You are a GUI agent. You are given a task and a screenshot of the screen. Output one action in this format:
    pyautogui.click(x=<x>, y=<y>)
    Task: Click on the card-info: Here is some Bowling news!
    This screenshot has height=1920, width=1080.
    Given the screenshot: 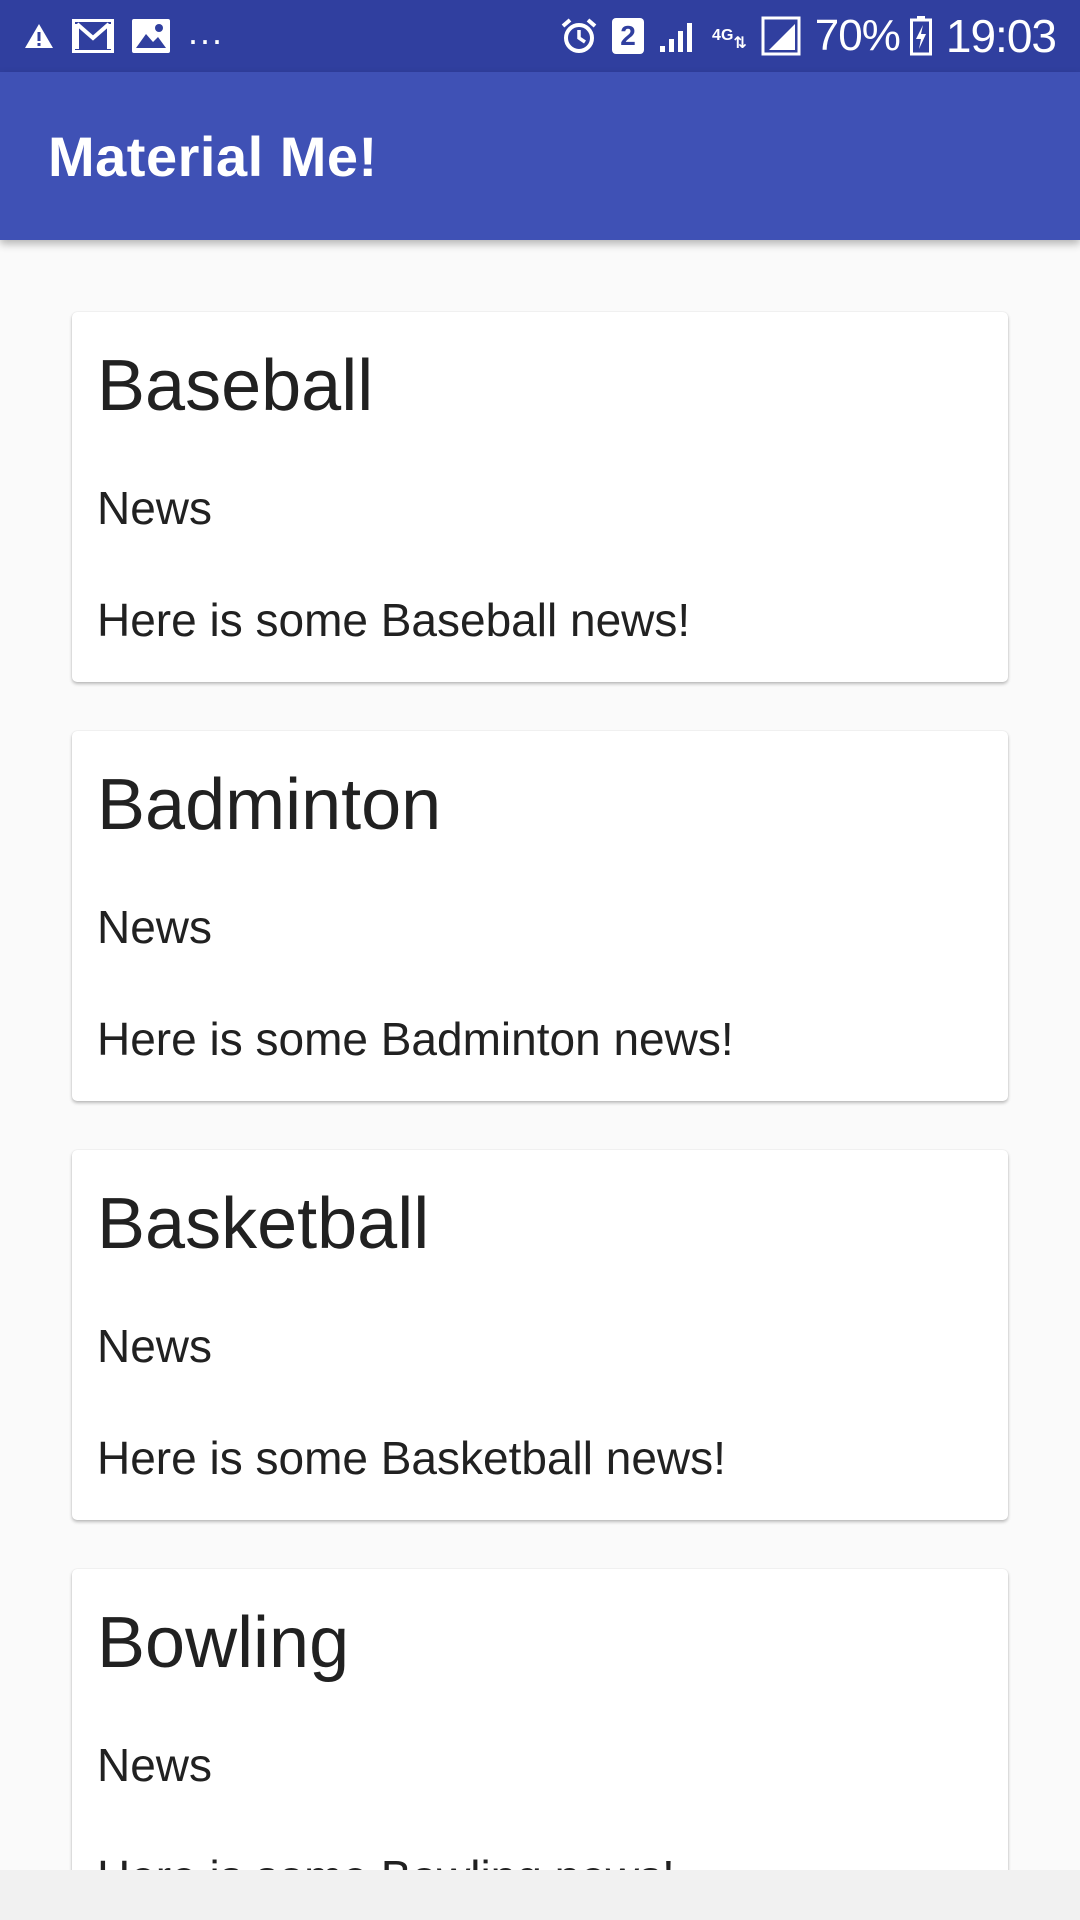 What is the action you would take?
    pyautogui.click(x=386, y=1860)
    